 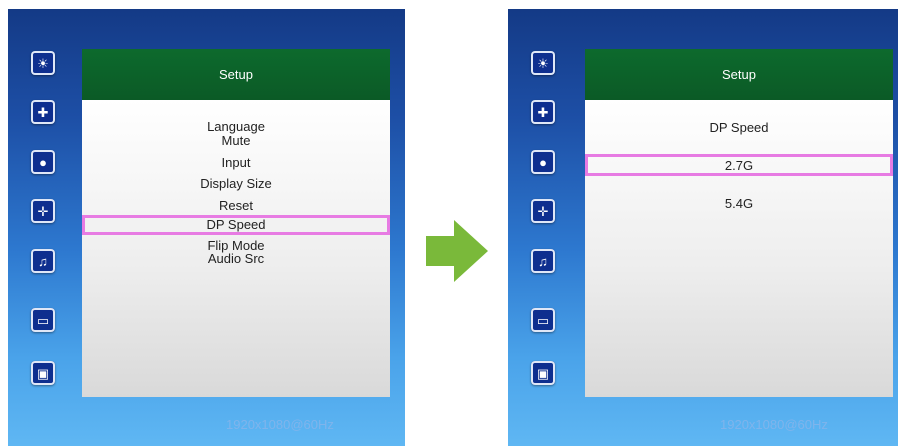 What do you see at coordinates (236, 141) in the screenshot?
I see `menu-item-mute: Mute` at bounding box center [236, 141].